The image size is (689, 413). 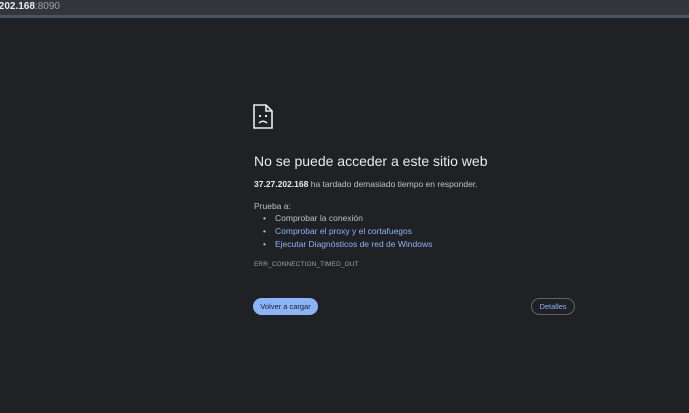 I want to click on suggestion-check-connection: Comprobar la conexión, so click(x=319, y=218).